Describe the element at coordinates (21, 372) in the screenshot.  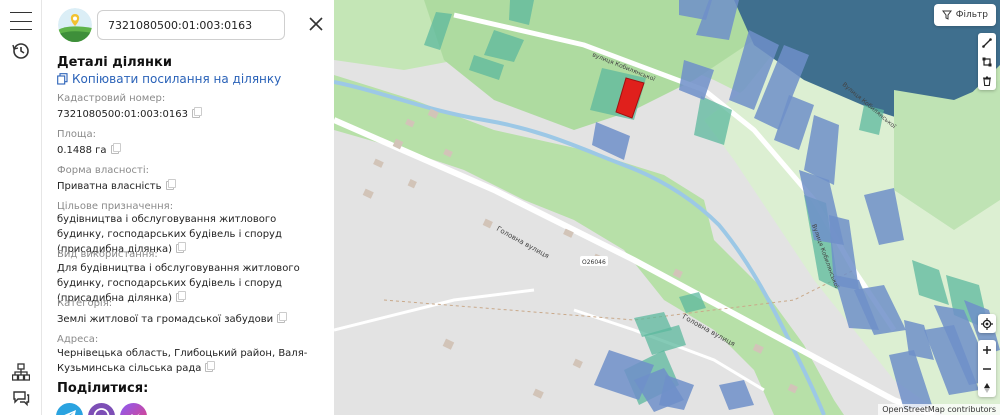
I see `sitemap-icon` at that location.